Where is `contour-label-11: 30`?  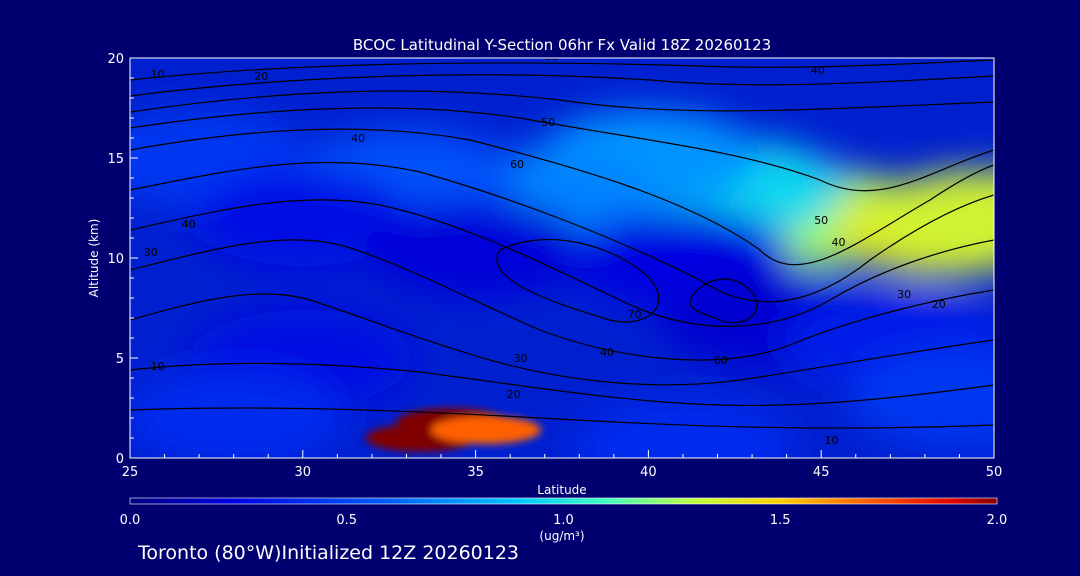
contour-label-11: 30 is located at coordinates (904, 294).